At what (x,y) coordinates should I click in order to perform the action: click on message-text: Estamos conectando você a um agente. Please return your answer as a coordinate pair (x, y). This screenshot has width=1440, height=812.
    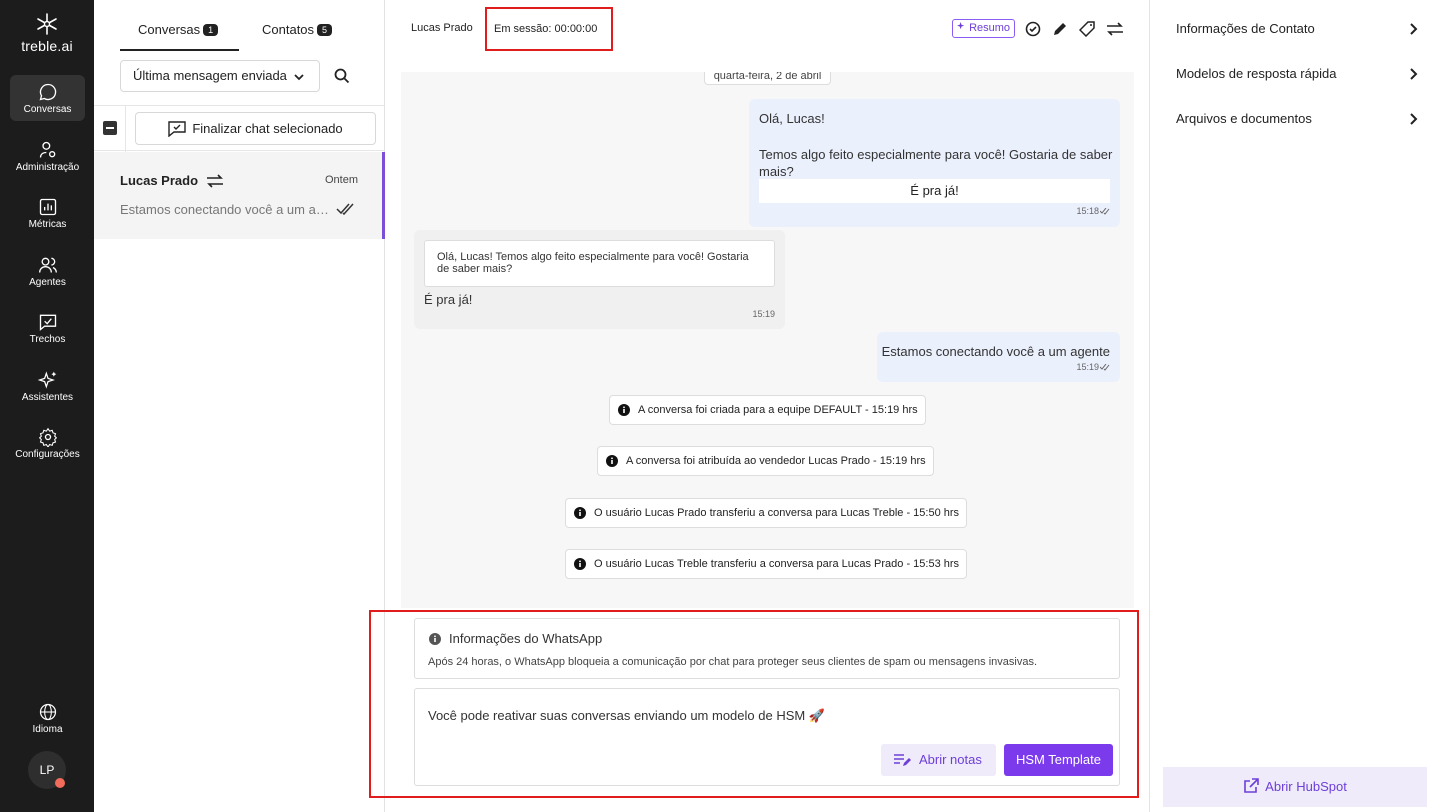
    Looking at the image, I should click on (995, 351).